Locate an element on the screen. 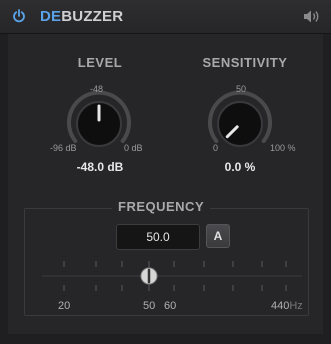 The image size is (331, 344). sensitivity-min-label: 0 is located at coordinates (216, 148).